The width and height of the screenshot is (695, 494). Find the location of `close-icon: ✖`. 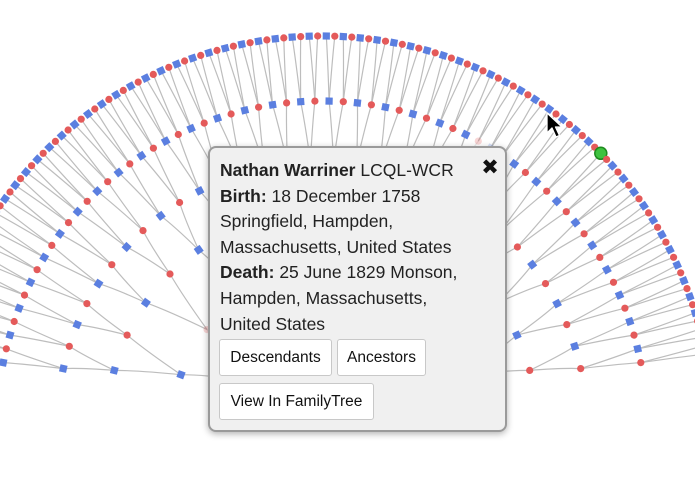

close-icon: ✖ is located at coordinates (490, 168).